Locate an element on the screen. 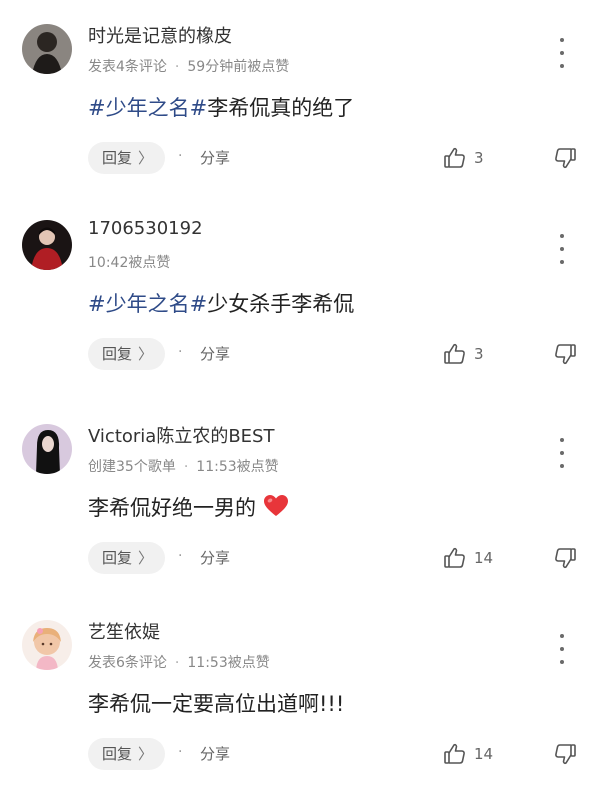 The height and width of the screenshot is (794, 600). meta-left: 发表6条评论 is located at coordinates (127, 663).